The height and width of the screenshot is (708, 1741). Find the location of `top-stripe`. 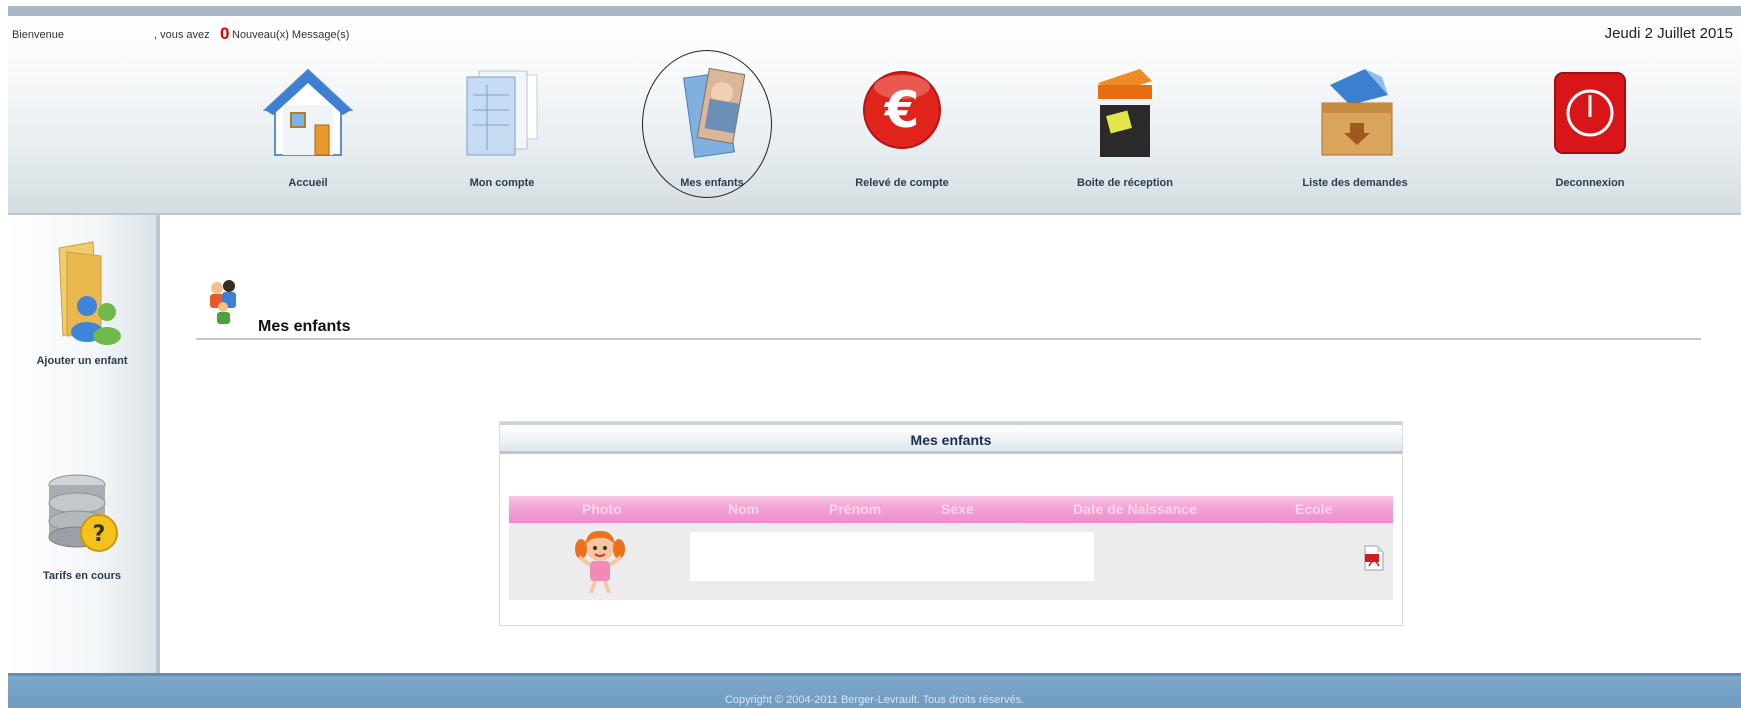

top-stripe is located at coordinates (874, 11).